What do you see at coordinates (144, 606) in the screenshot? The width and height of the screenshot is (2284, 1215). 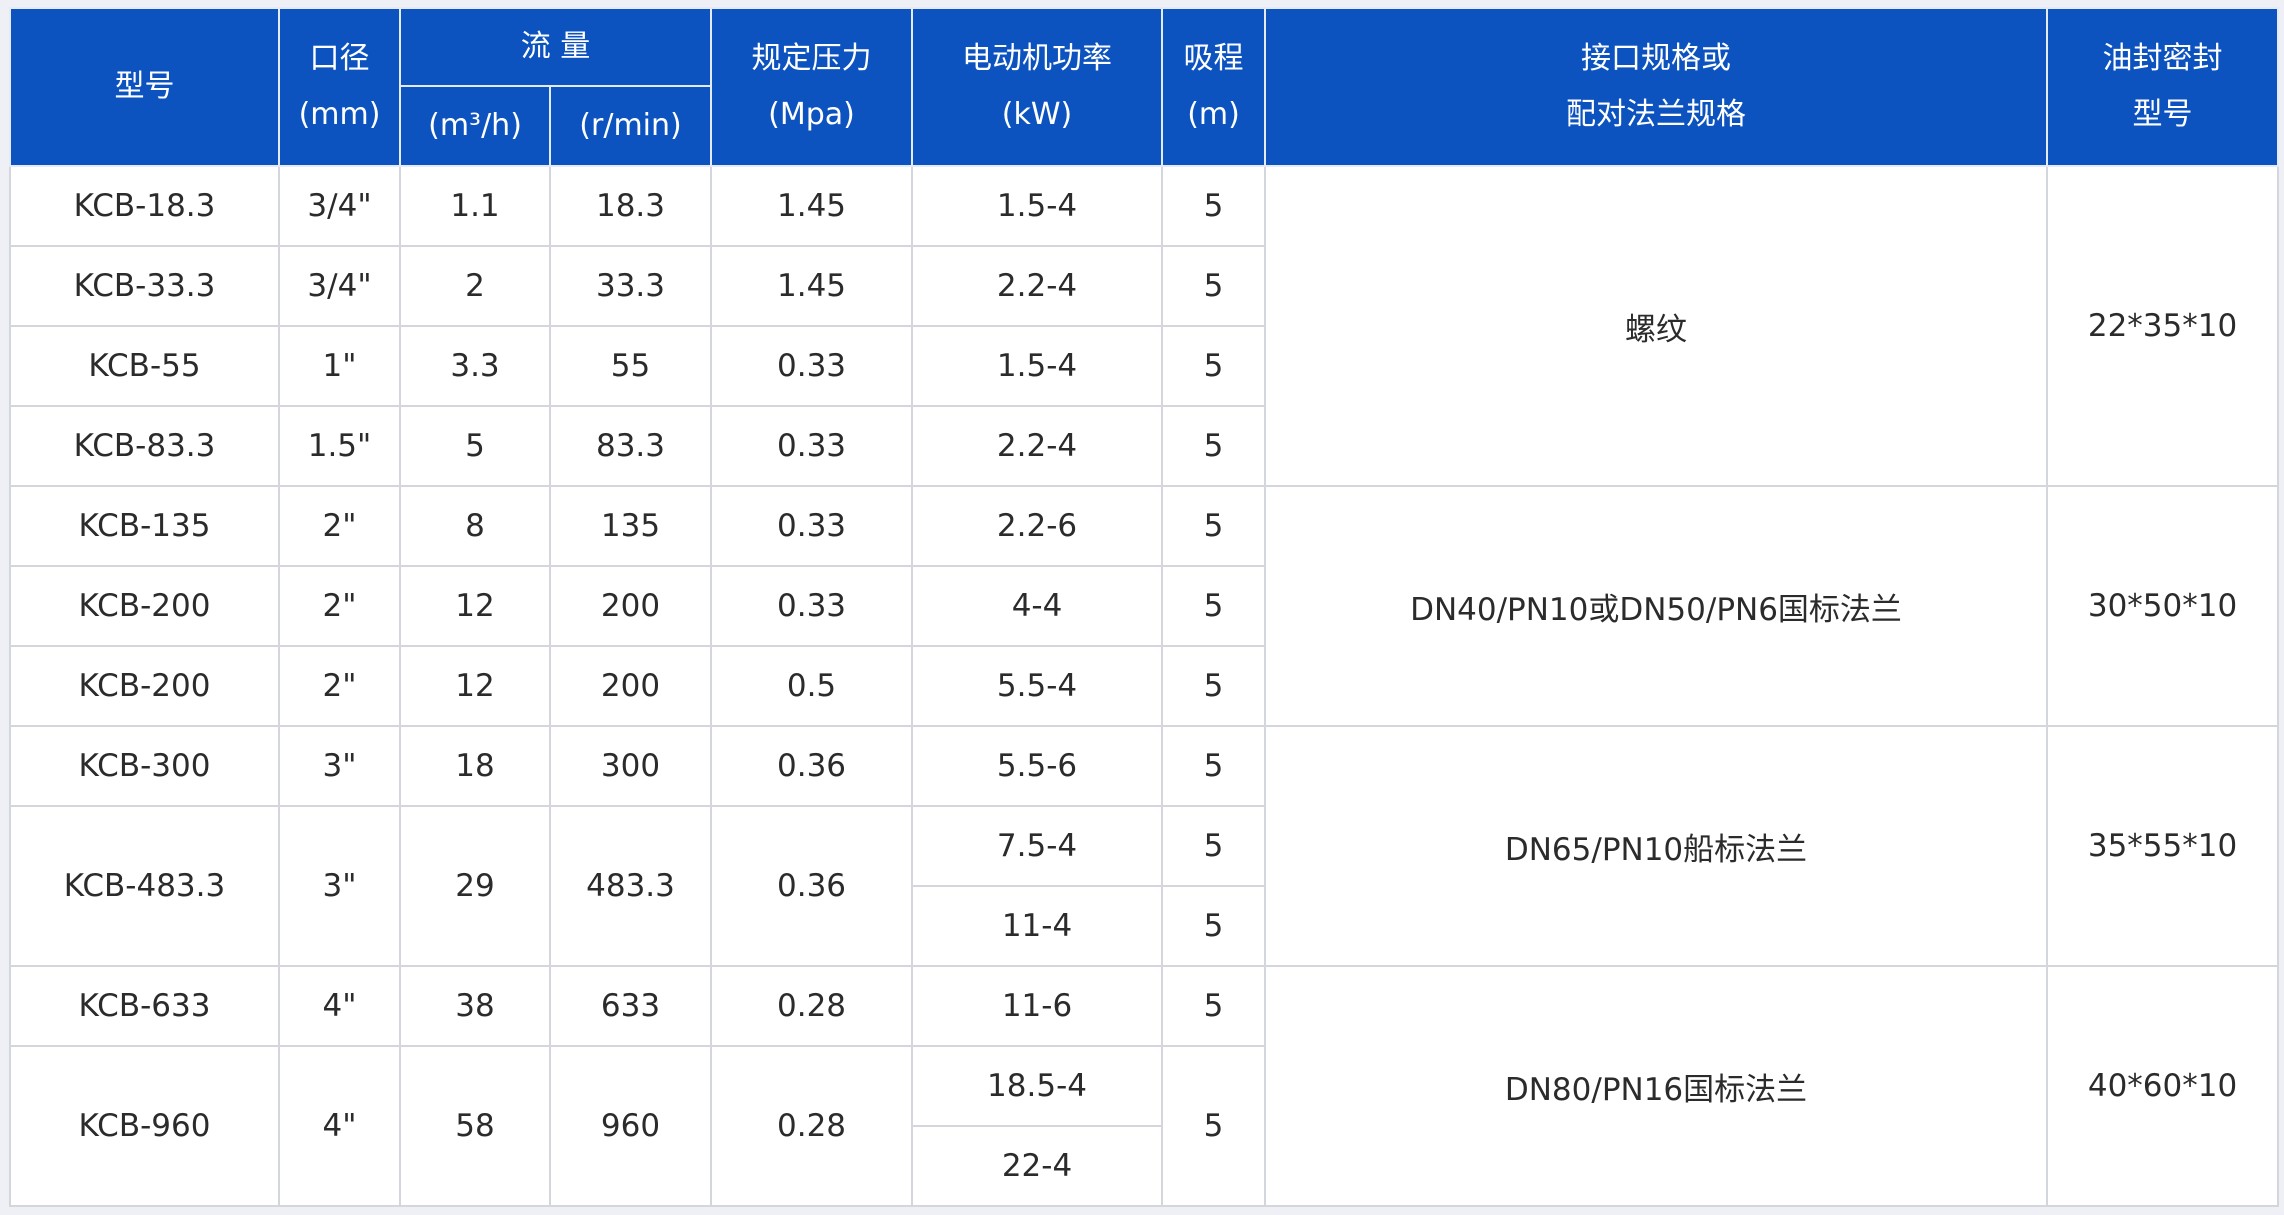 I see `cell-model: KCB-200` at bounding box center [144, 606].